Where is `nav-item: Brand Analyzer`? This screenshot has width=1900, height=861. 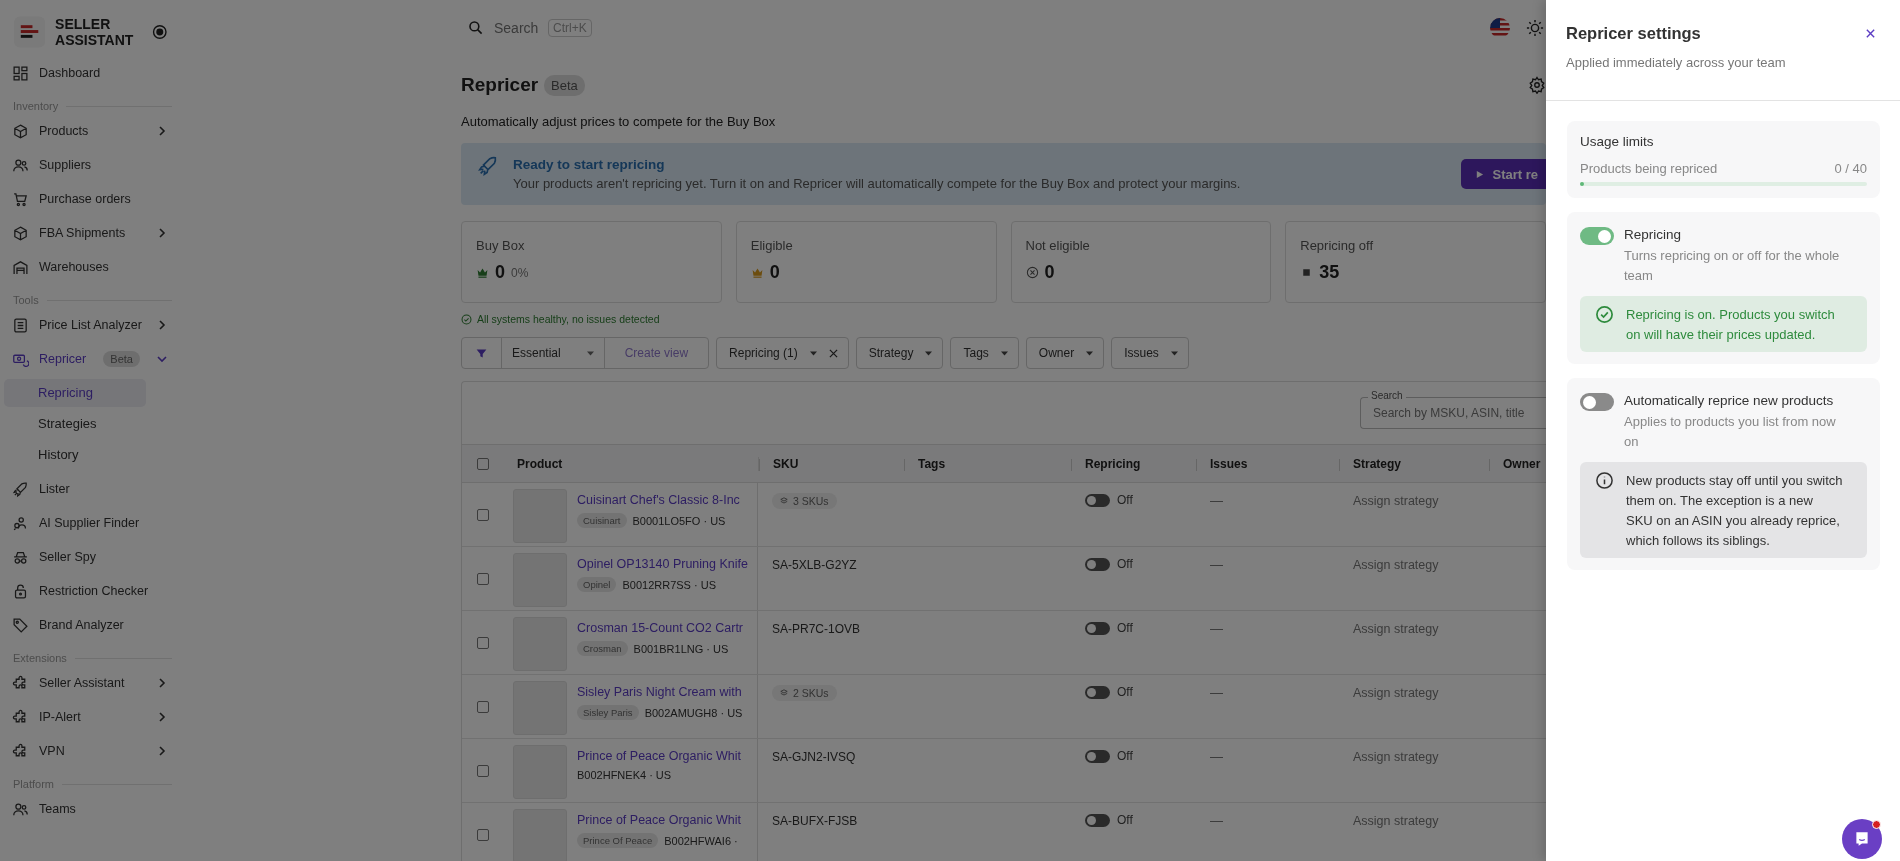
nav-item: Brand Analyzer is located at coordinates (90, 625).